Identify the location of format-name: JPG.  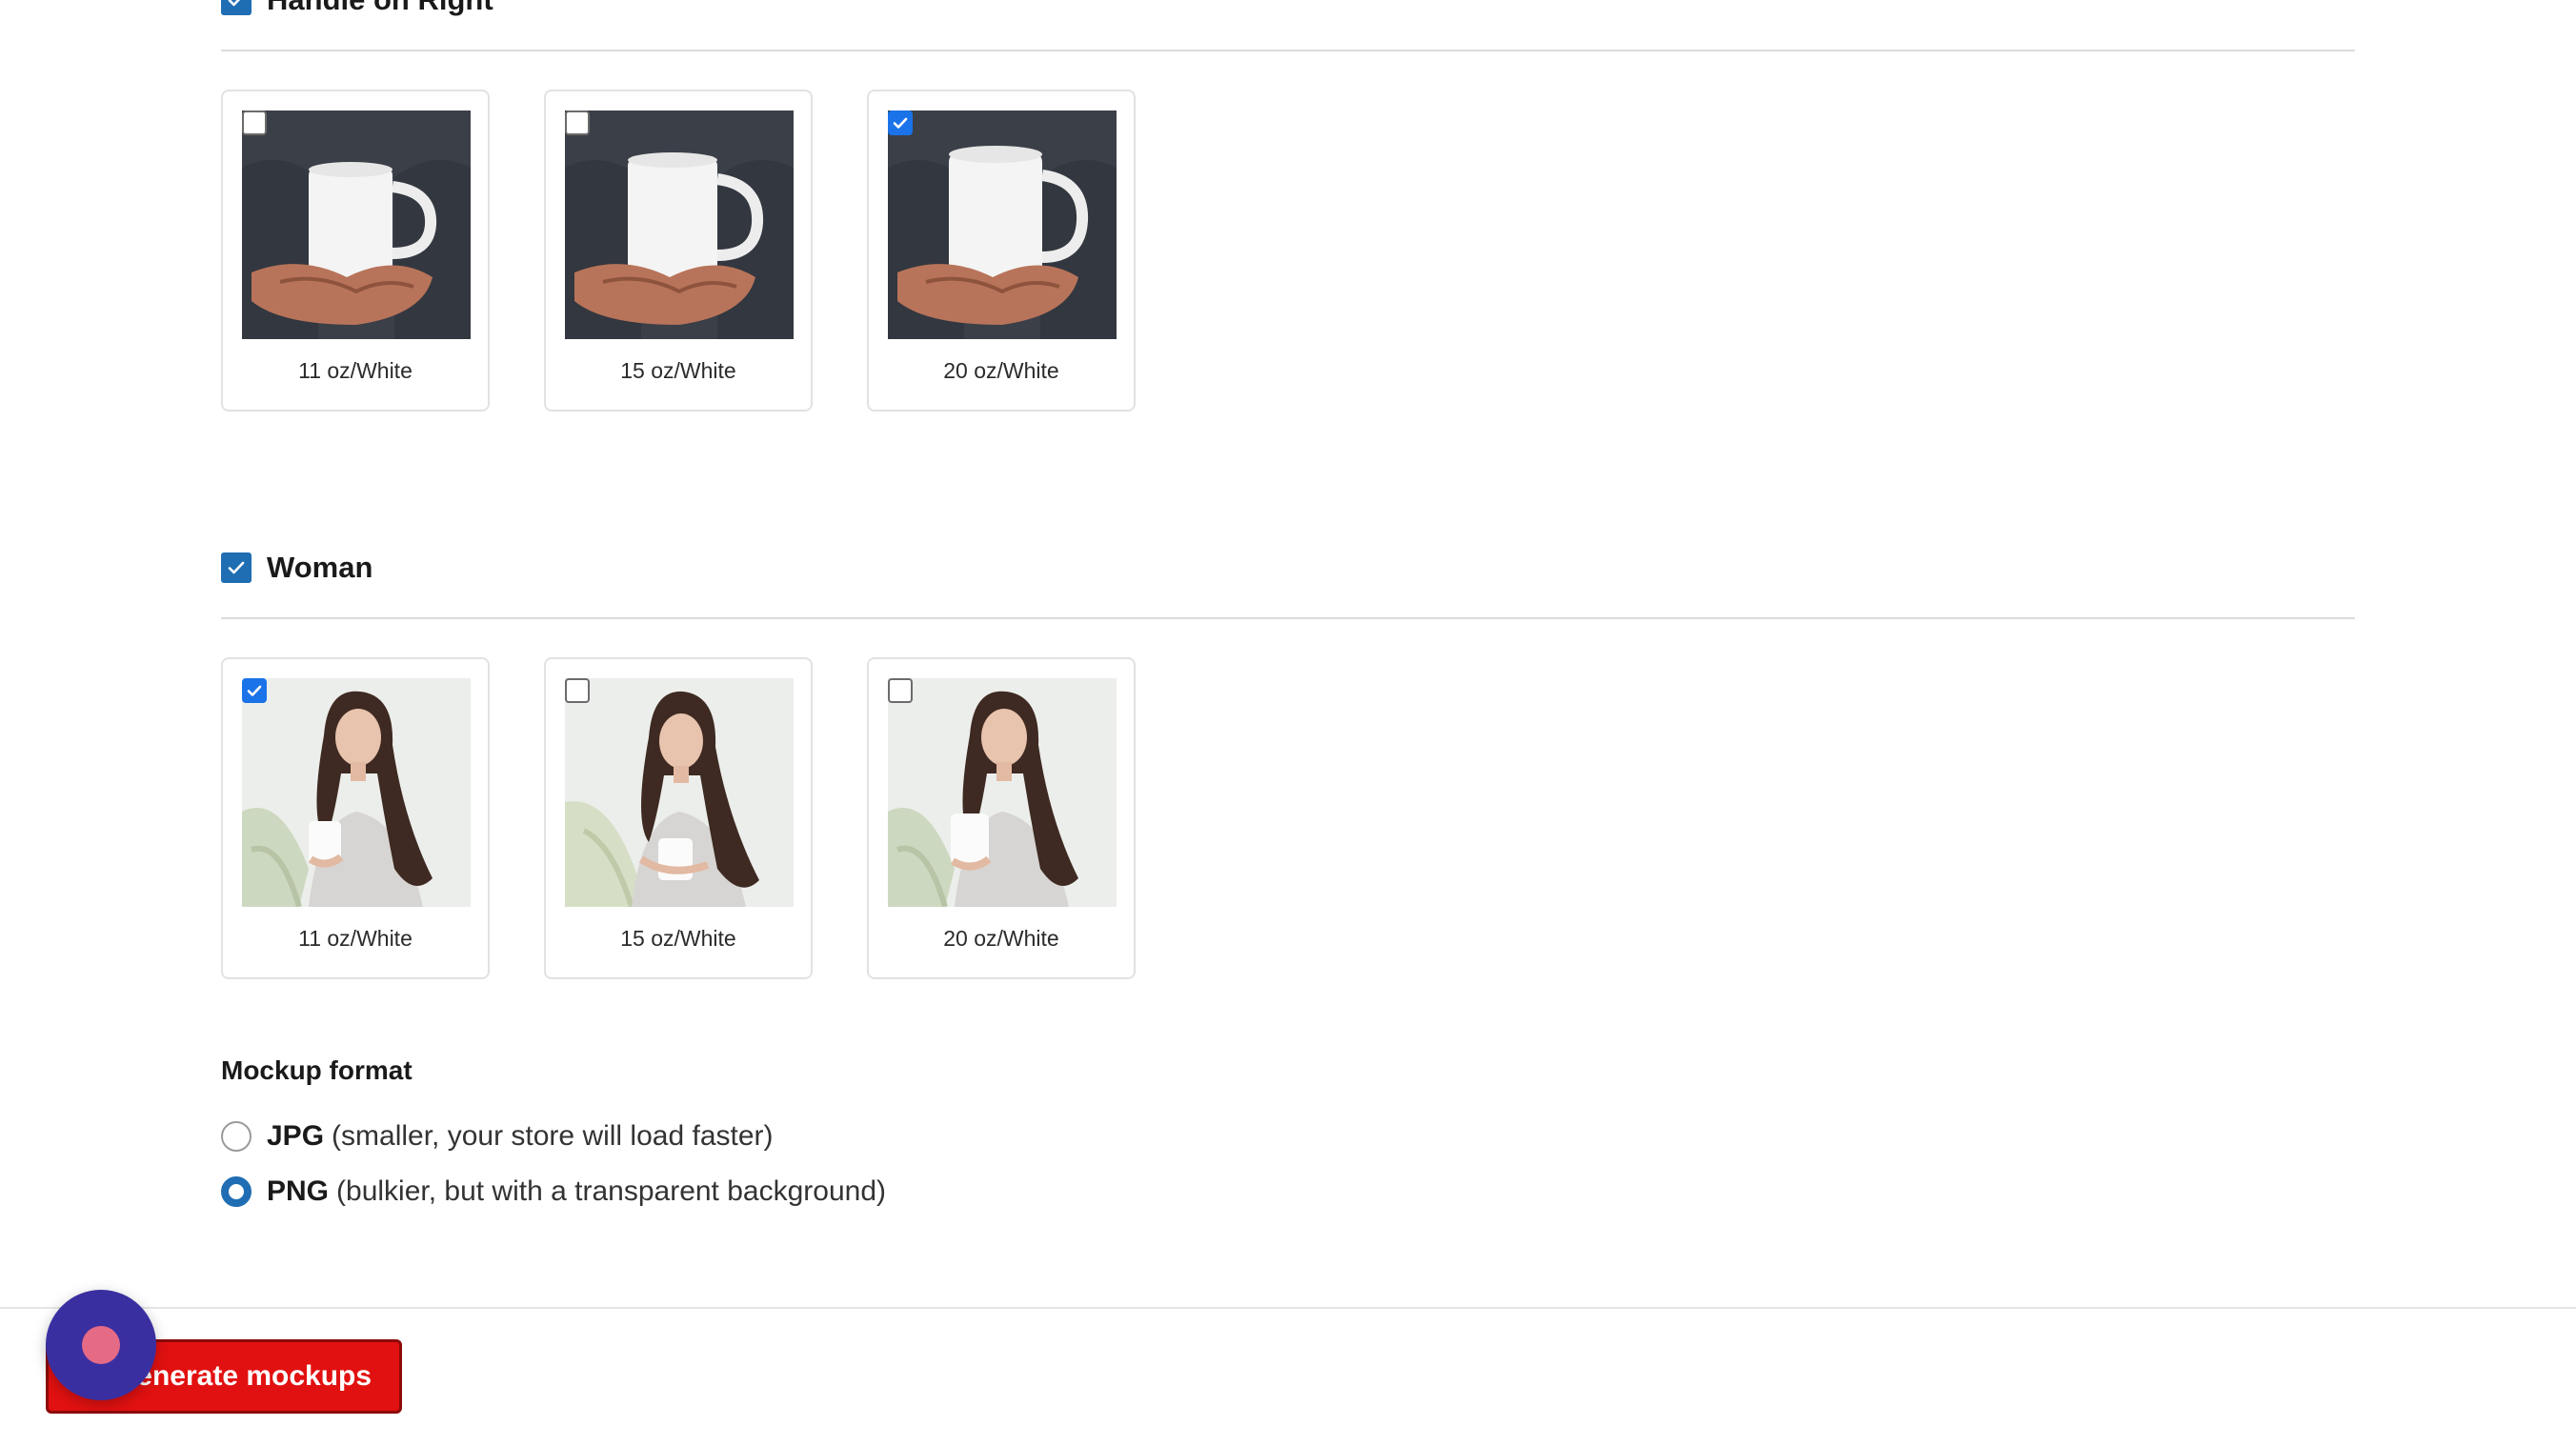
(296, 1136).